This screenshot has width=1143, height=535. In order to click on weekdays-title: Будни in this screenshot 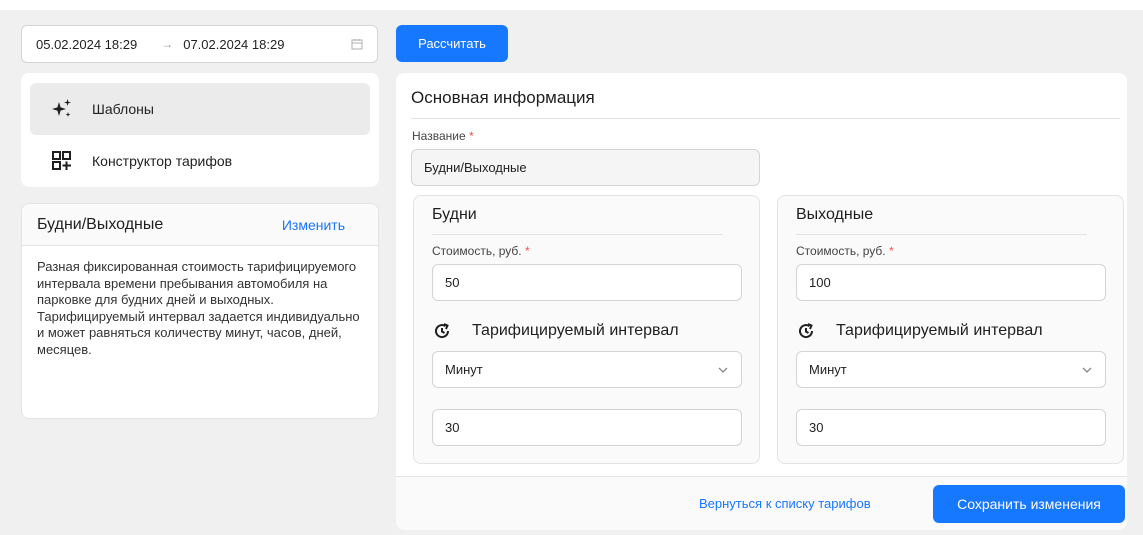, I will do `click(454, 214)`.